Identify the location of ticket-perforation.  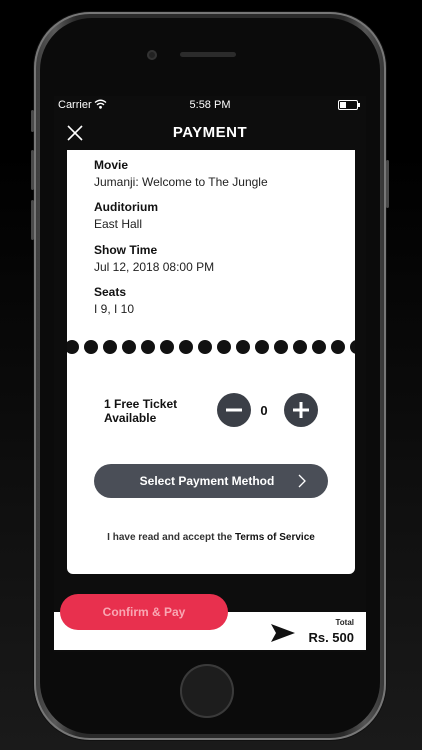
(211, 347).